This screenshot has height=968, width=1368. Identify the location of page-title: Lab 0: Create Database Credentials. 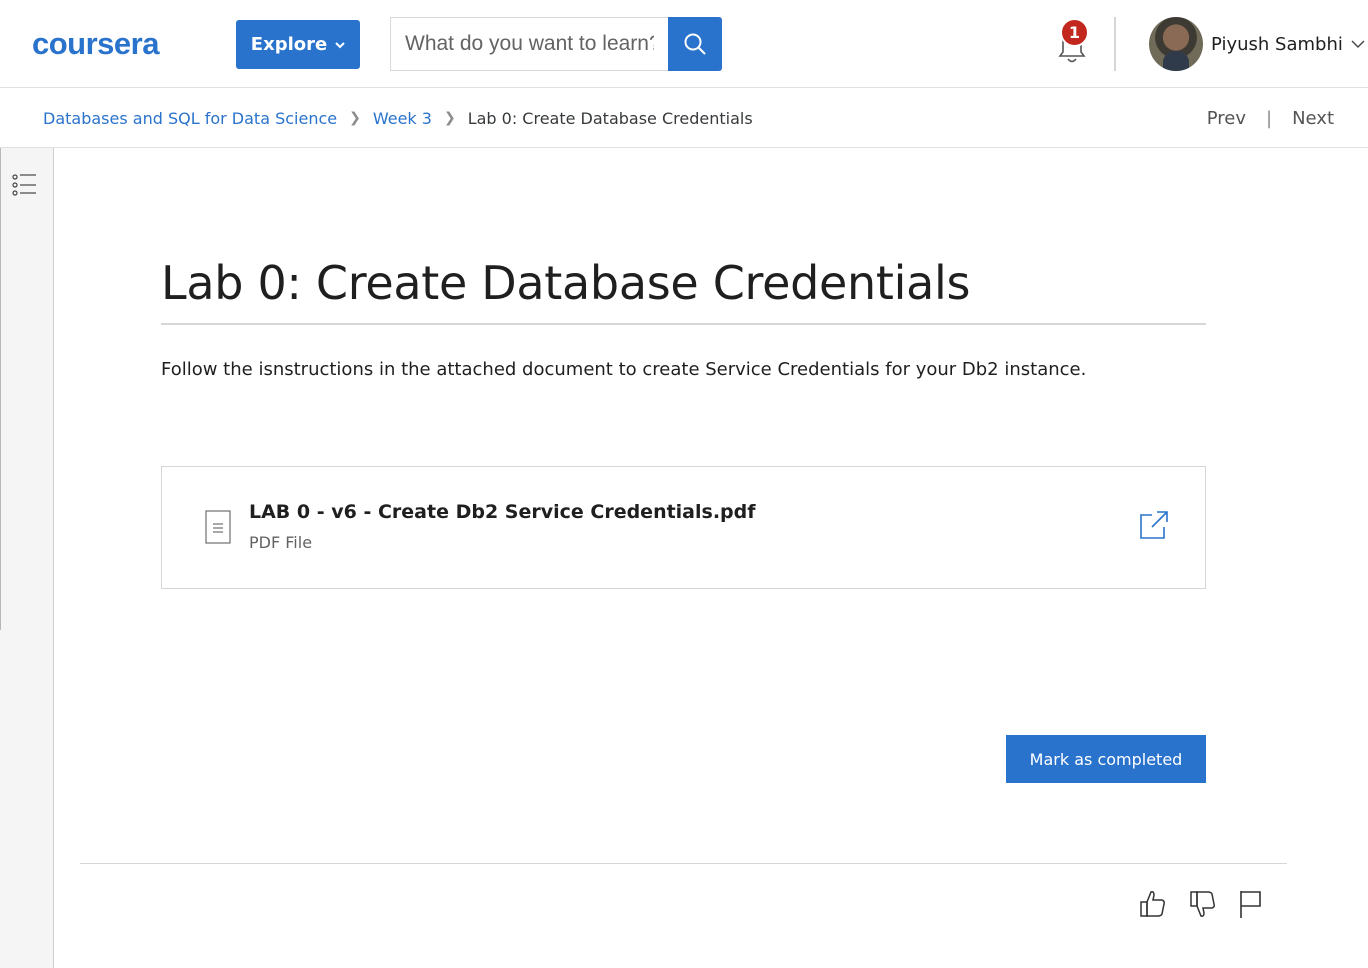
(566, 283).